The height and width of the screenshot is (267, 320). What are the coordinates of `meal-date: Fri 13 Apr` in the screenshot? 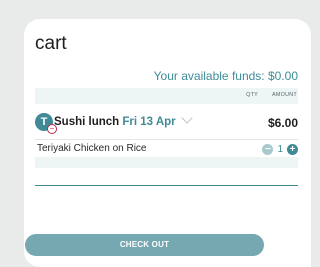 It's located at (149, 122).